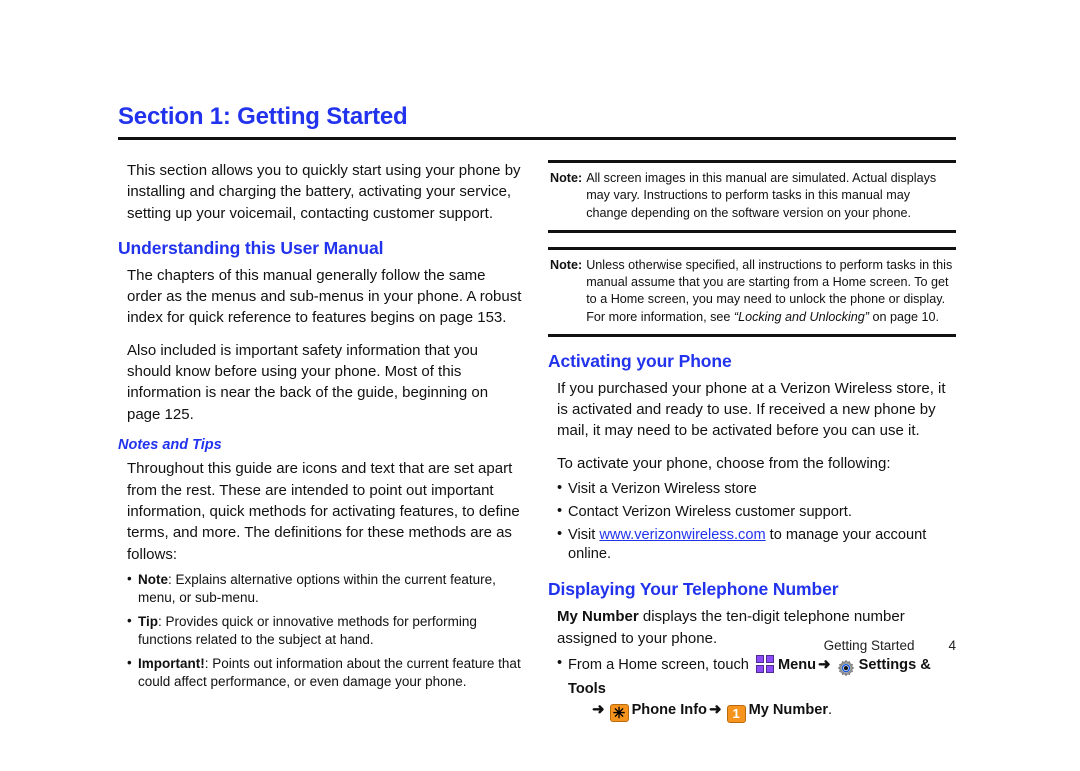 The width and height of the screenshot is (1080, 771). I want to click on visit-prefix: Visit, so click(584, 534).